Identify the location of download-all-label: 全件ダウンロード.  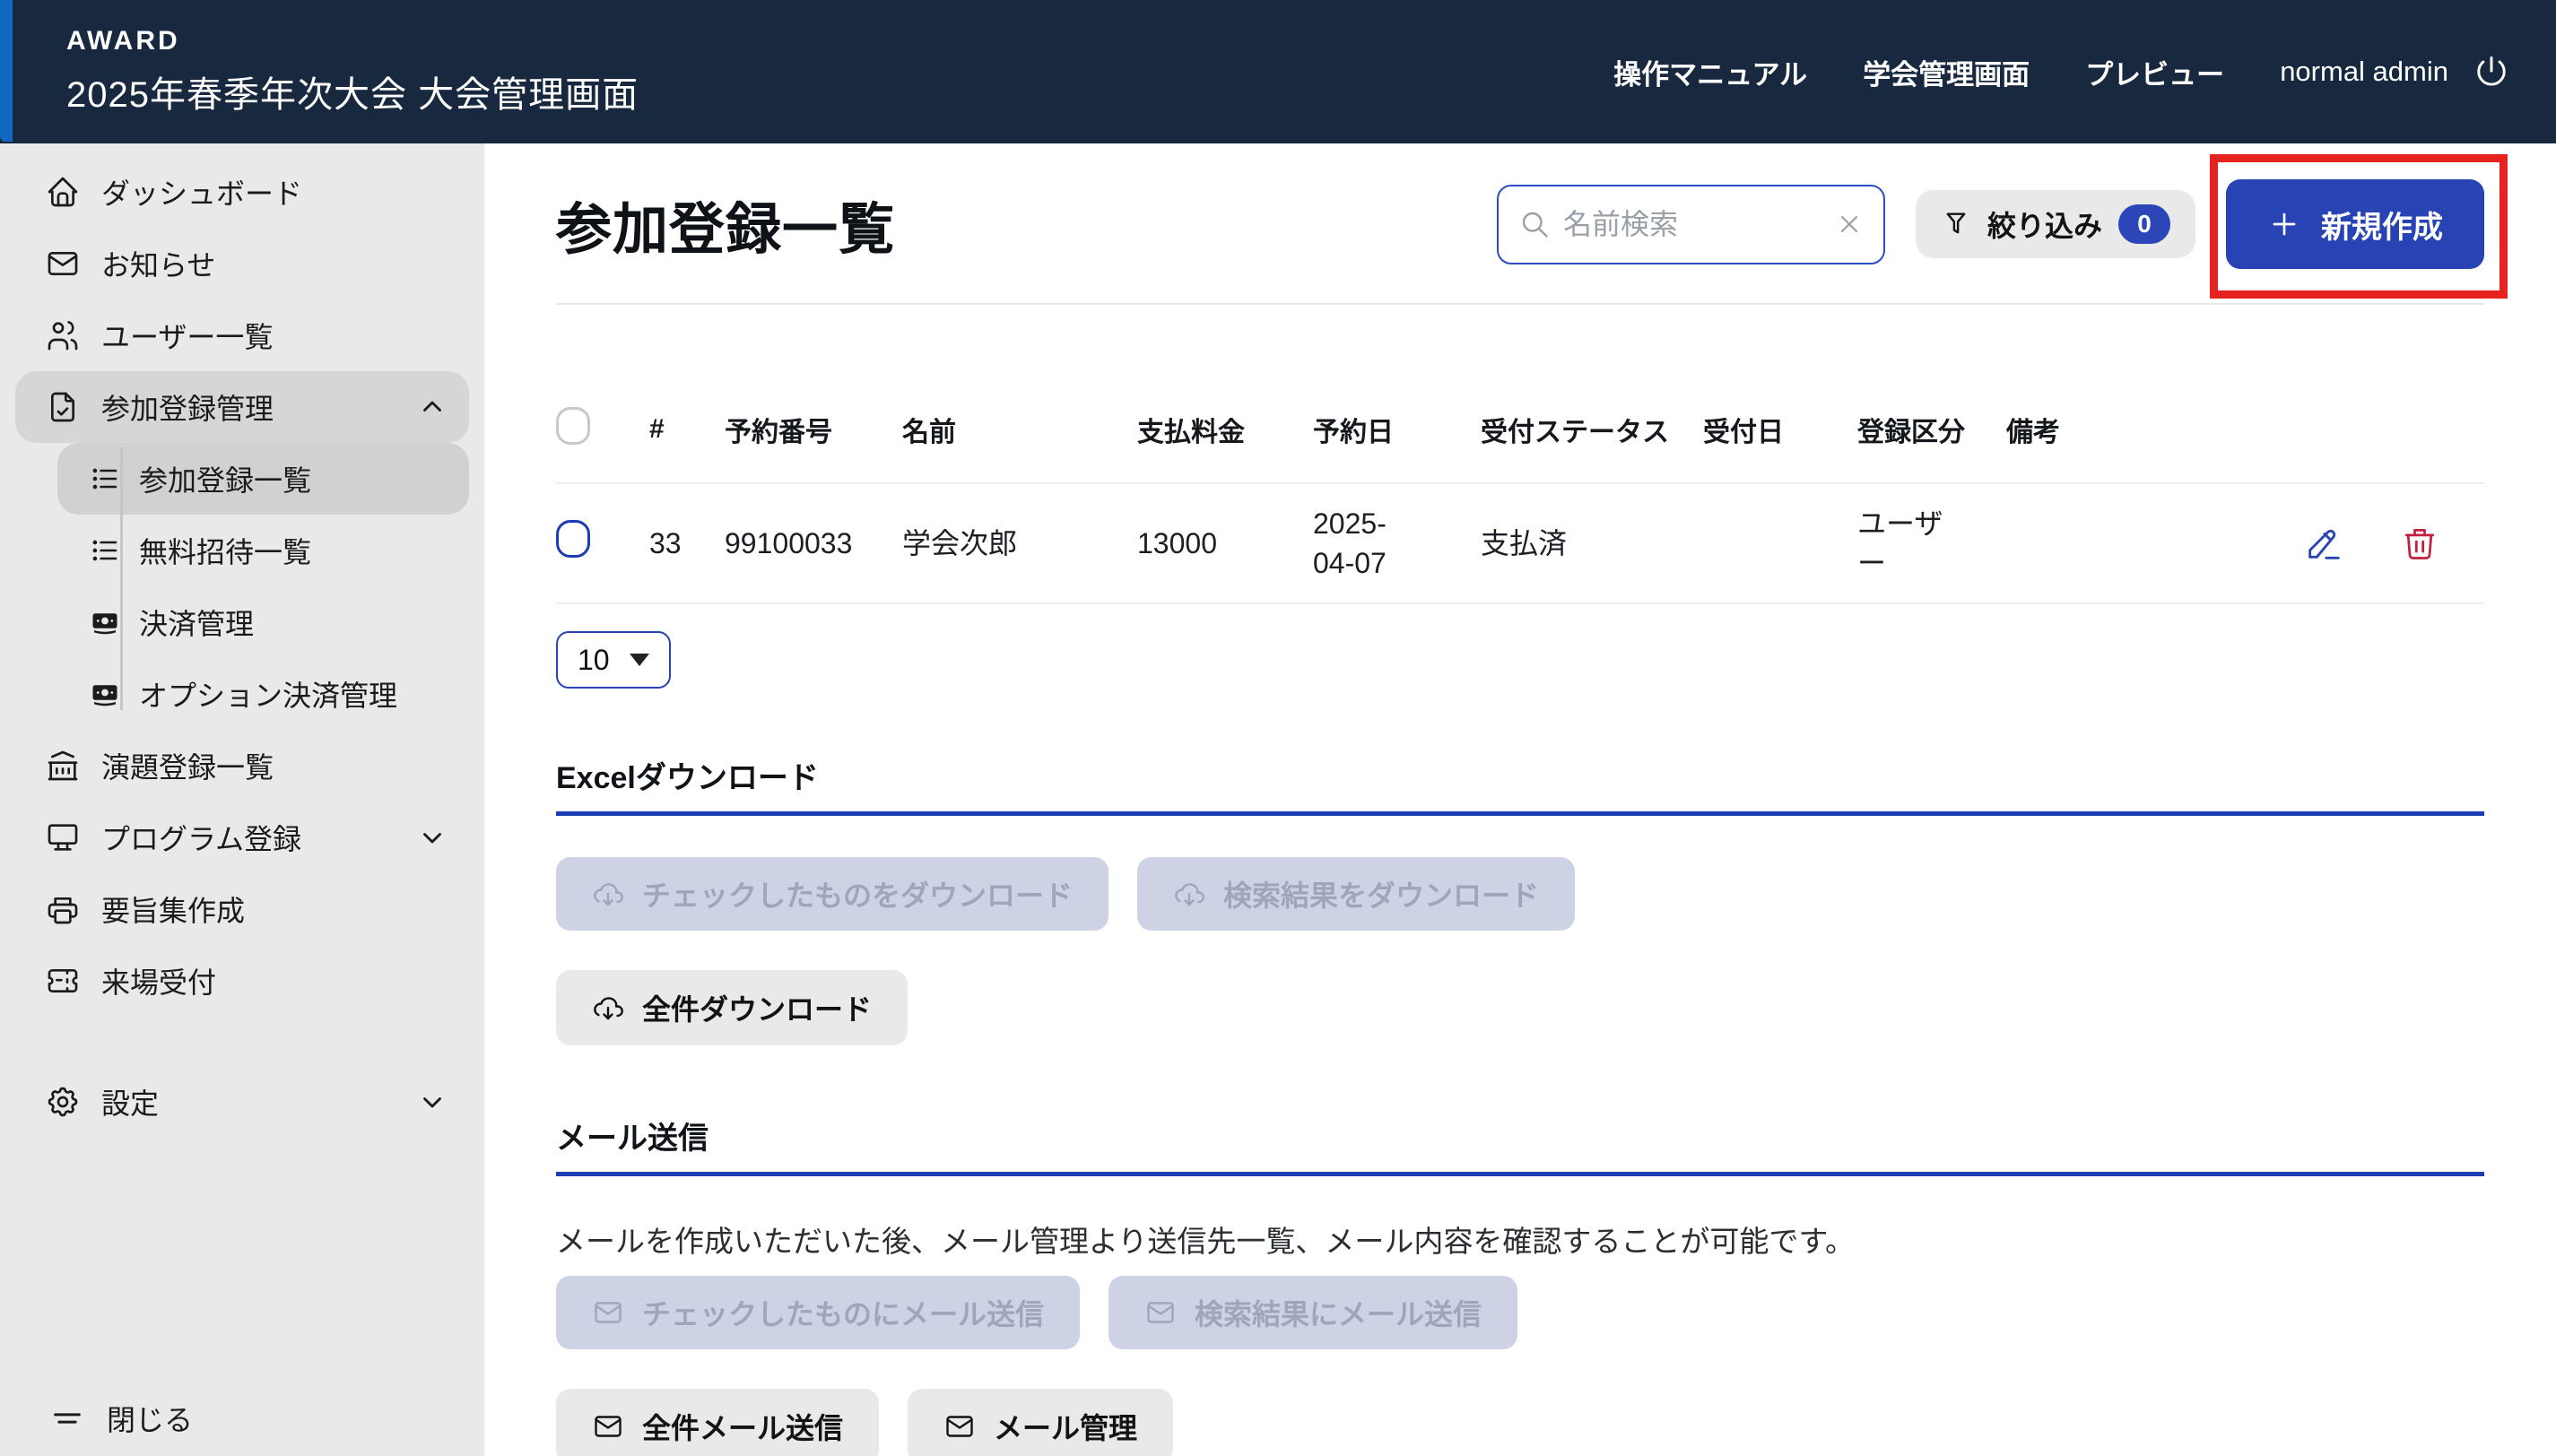
(757, 1010).